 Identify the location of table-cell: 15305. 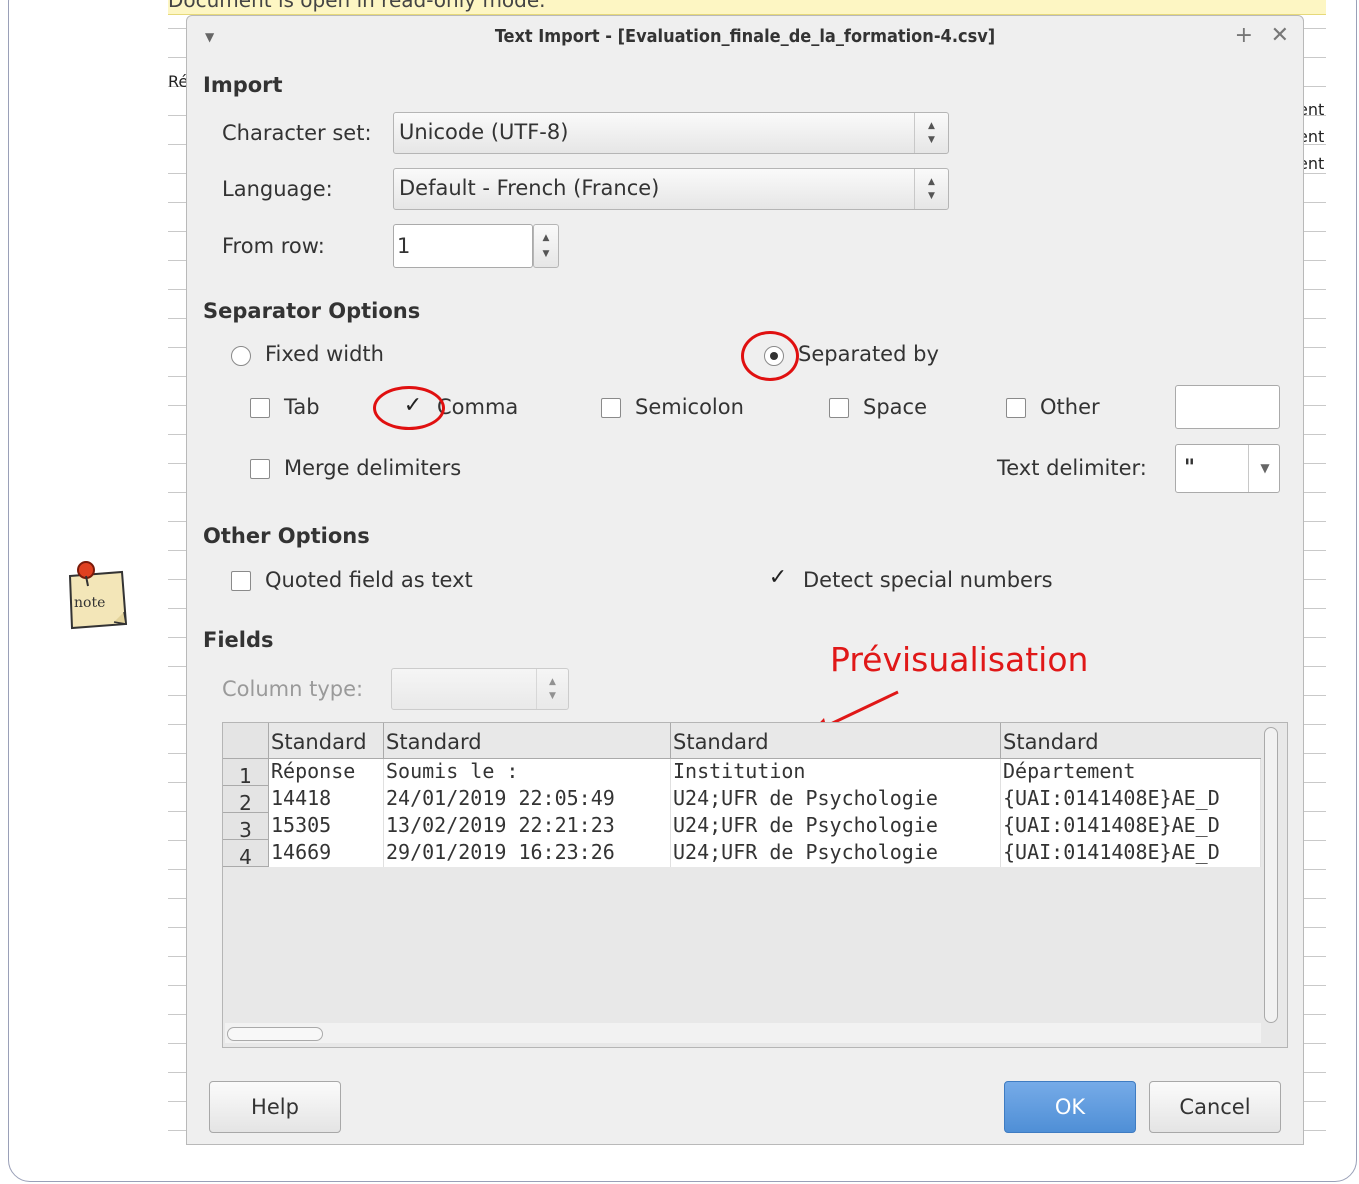
(326, 826).